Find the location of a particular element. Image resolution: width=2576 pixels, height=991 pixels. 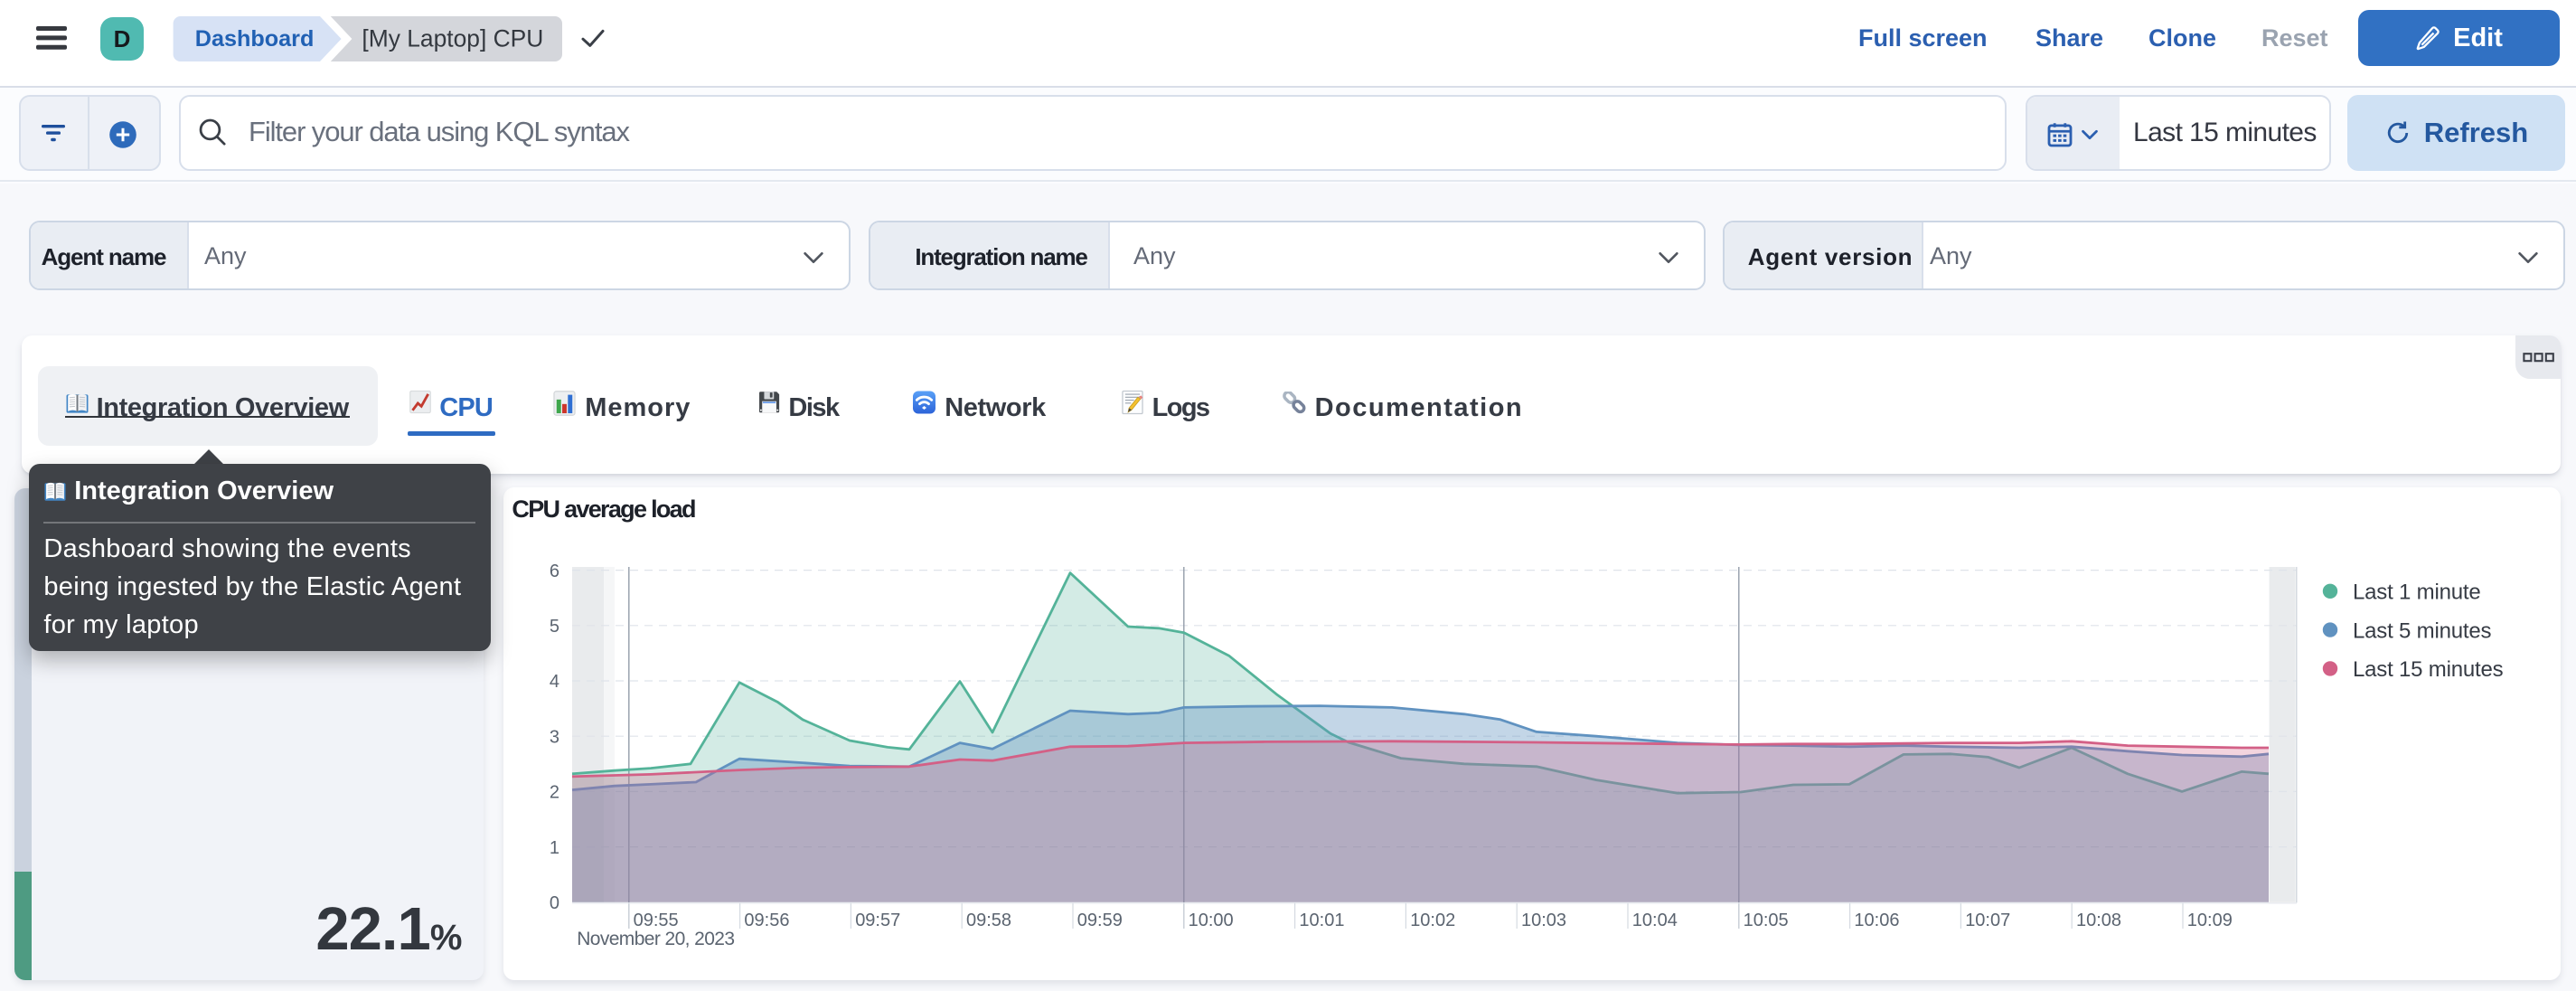

svg-text: 10:09 is located at coordinates (2210, 920).